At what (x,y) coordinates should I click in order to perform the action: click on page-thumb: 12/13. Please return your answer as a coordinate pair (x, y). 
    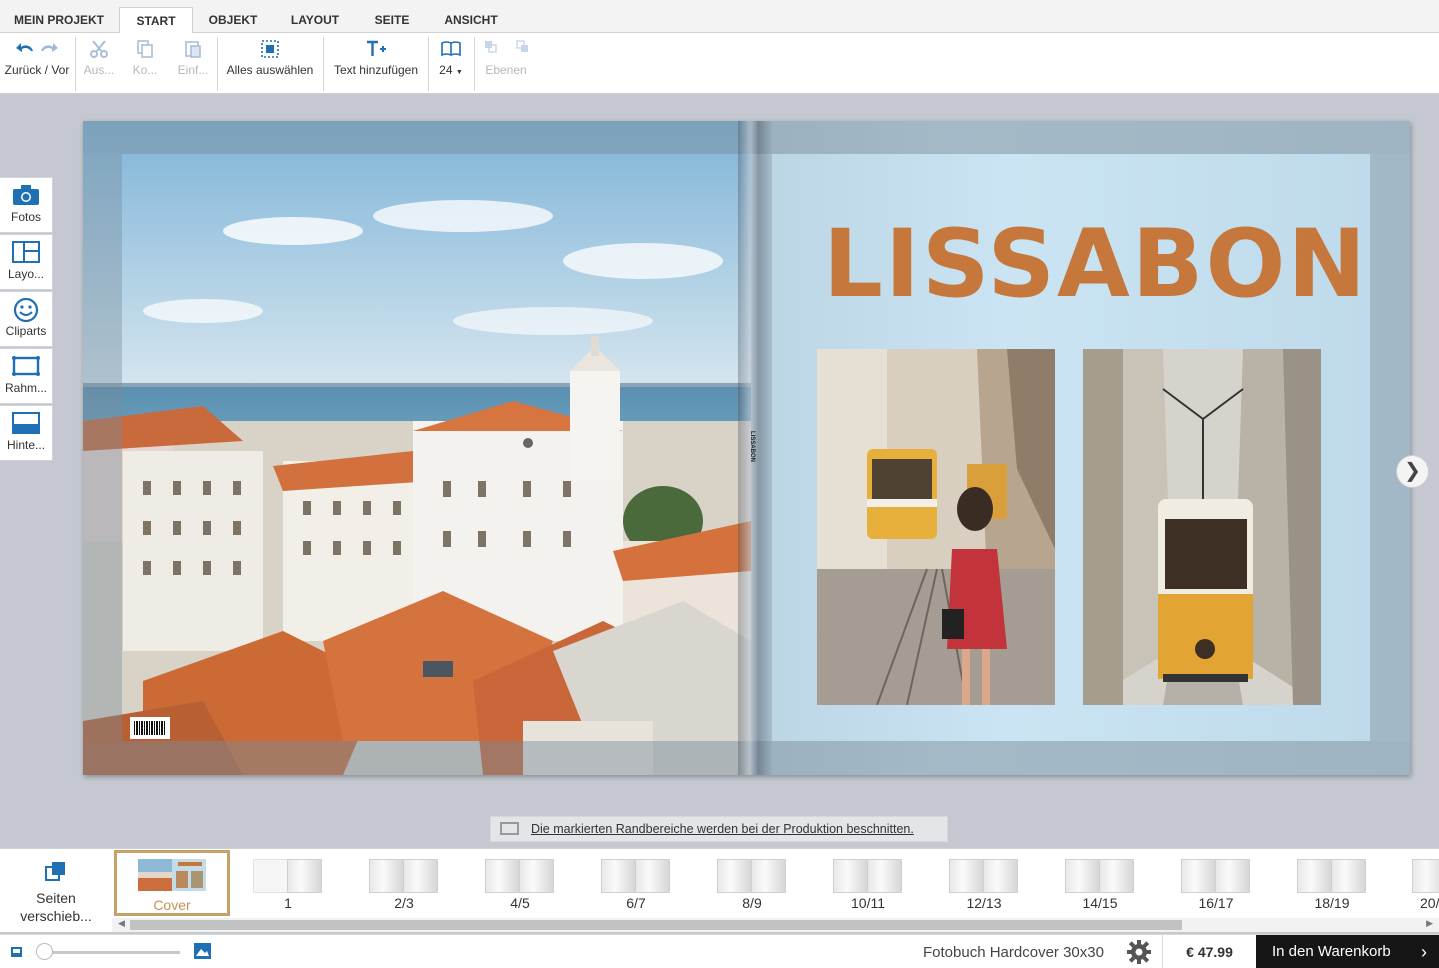
    Looking at the image, I should click on (984, 883).